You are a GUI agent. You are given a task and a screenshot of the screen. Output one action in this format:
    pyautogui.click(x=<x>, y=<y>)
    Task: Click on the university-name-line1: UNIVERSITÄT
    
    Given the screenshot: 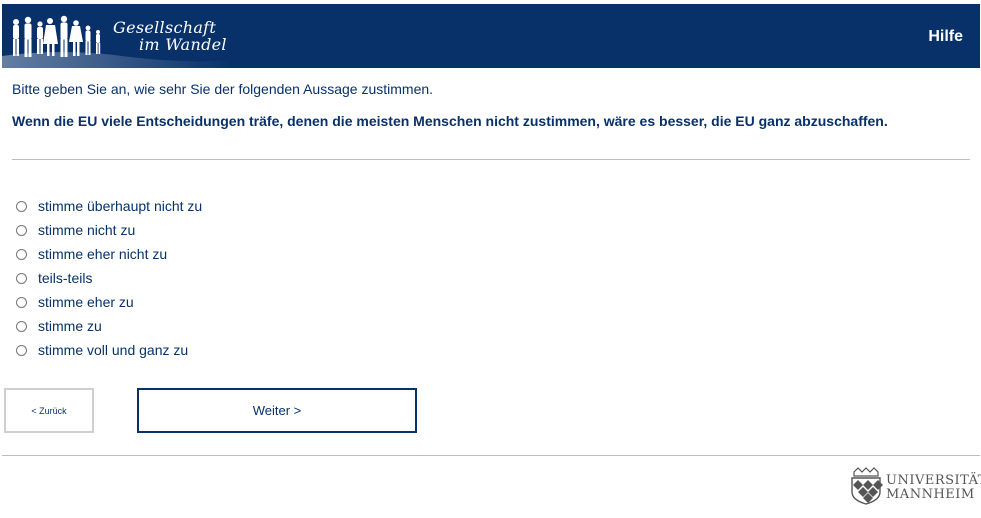 What is the action you would take?
    pyautogui.click(x=933, y=480)
    